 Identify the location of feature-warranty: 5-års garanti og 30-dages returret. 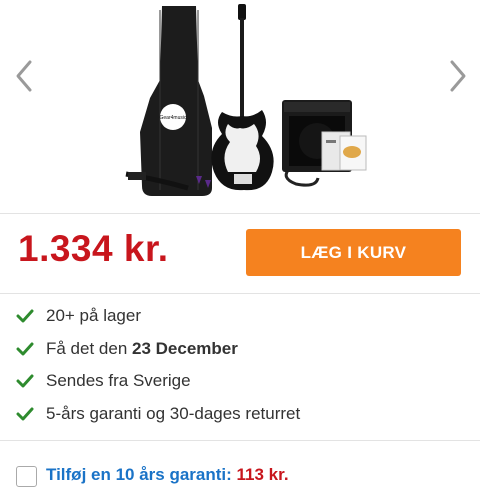
(158, 414).